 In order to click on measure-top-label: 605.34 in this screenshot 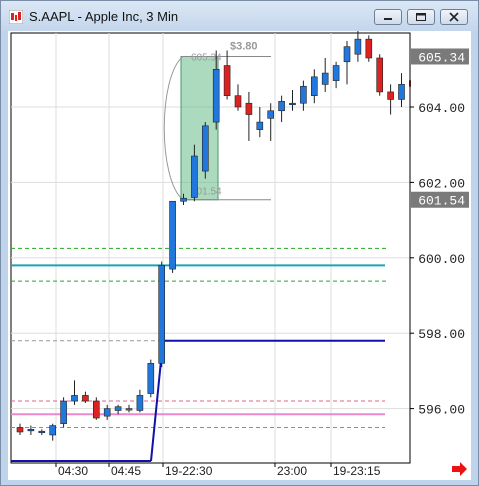, I will do `click(206, 57)`.